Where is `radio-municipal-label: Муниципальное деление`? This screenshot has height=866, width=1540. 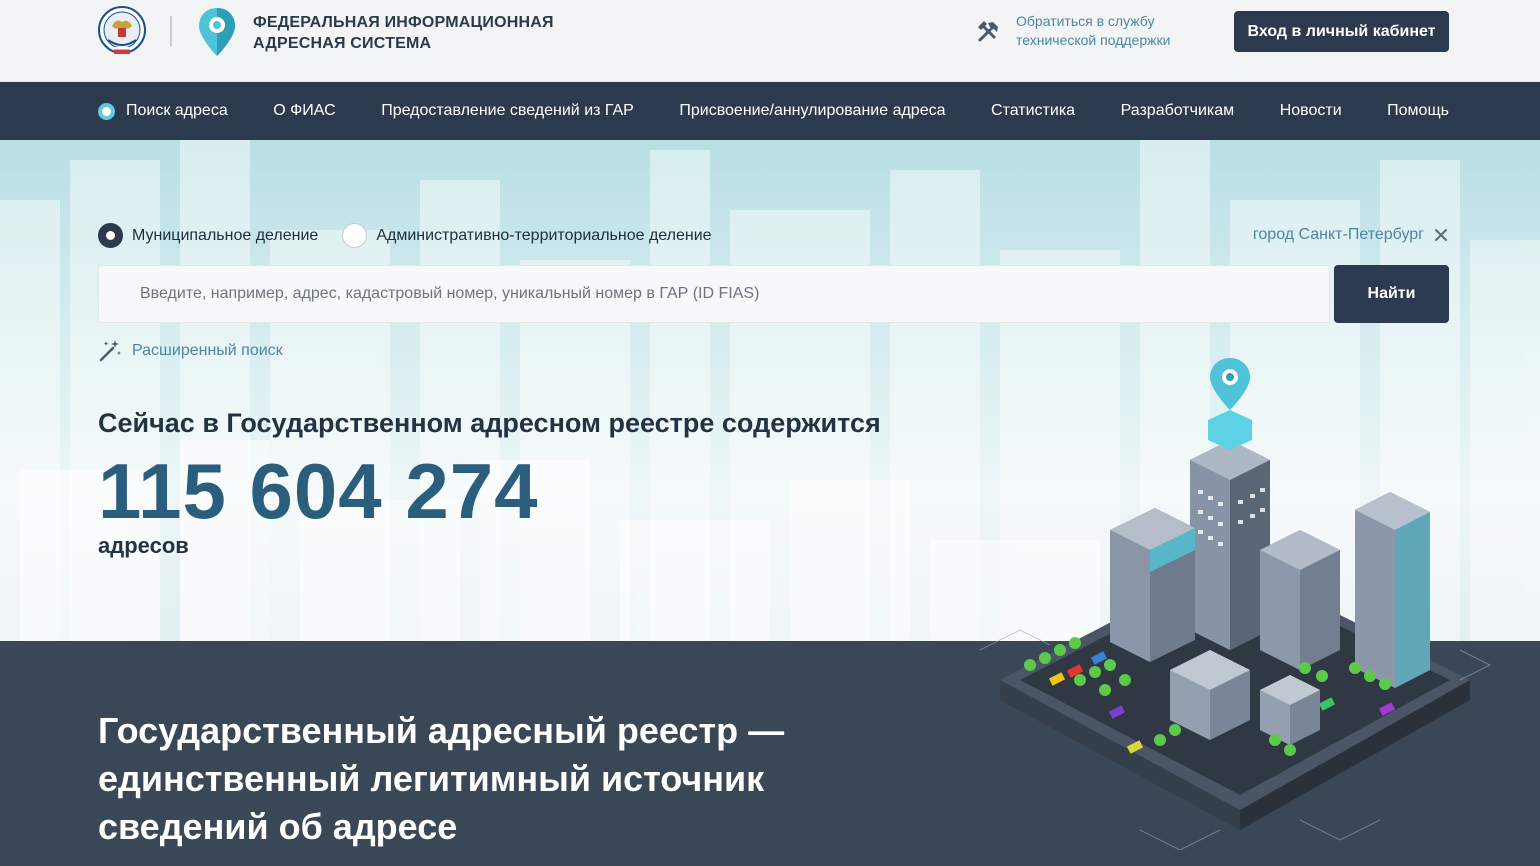
radio-municipal-label: Муниципальное деление is located at coordinates (225, 235).